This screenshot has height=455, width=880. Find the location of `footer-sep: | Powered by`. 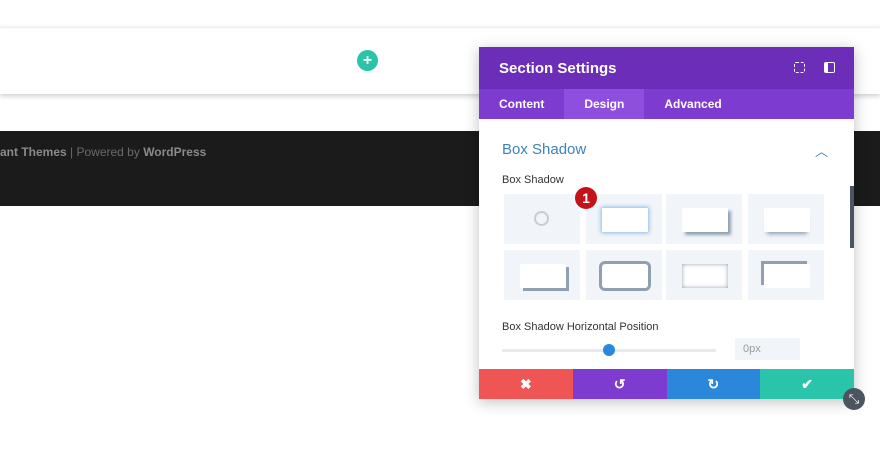

footer-sep: | Powered by is located at coordinates (105, 152).